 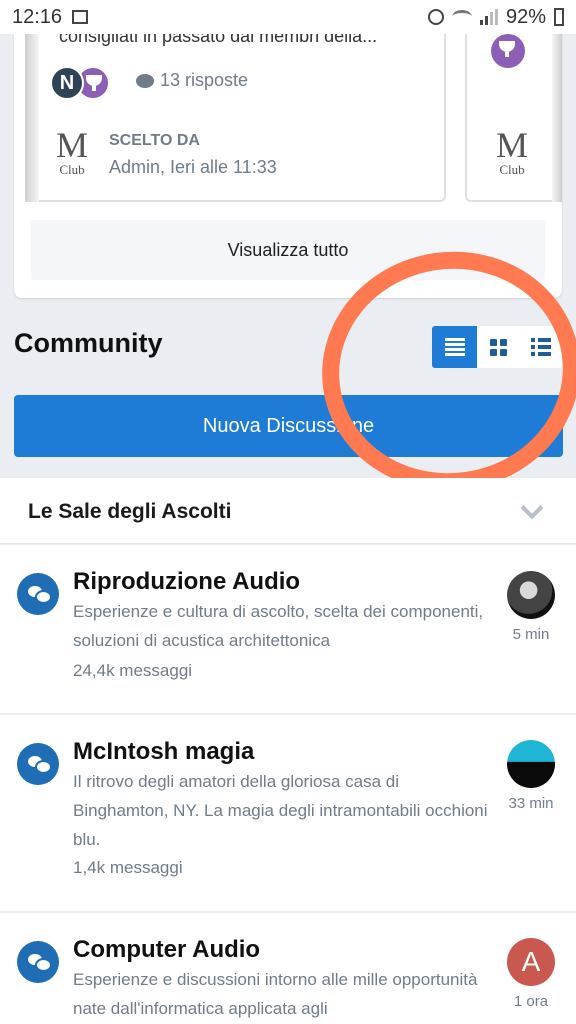 I want to click on forum-title: Computer Audio, so click(x=166, y=950).